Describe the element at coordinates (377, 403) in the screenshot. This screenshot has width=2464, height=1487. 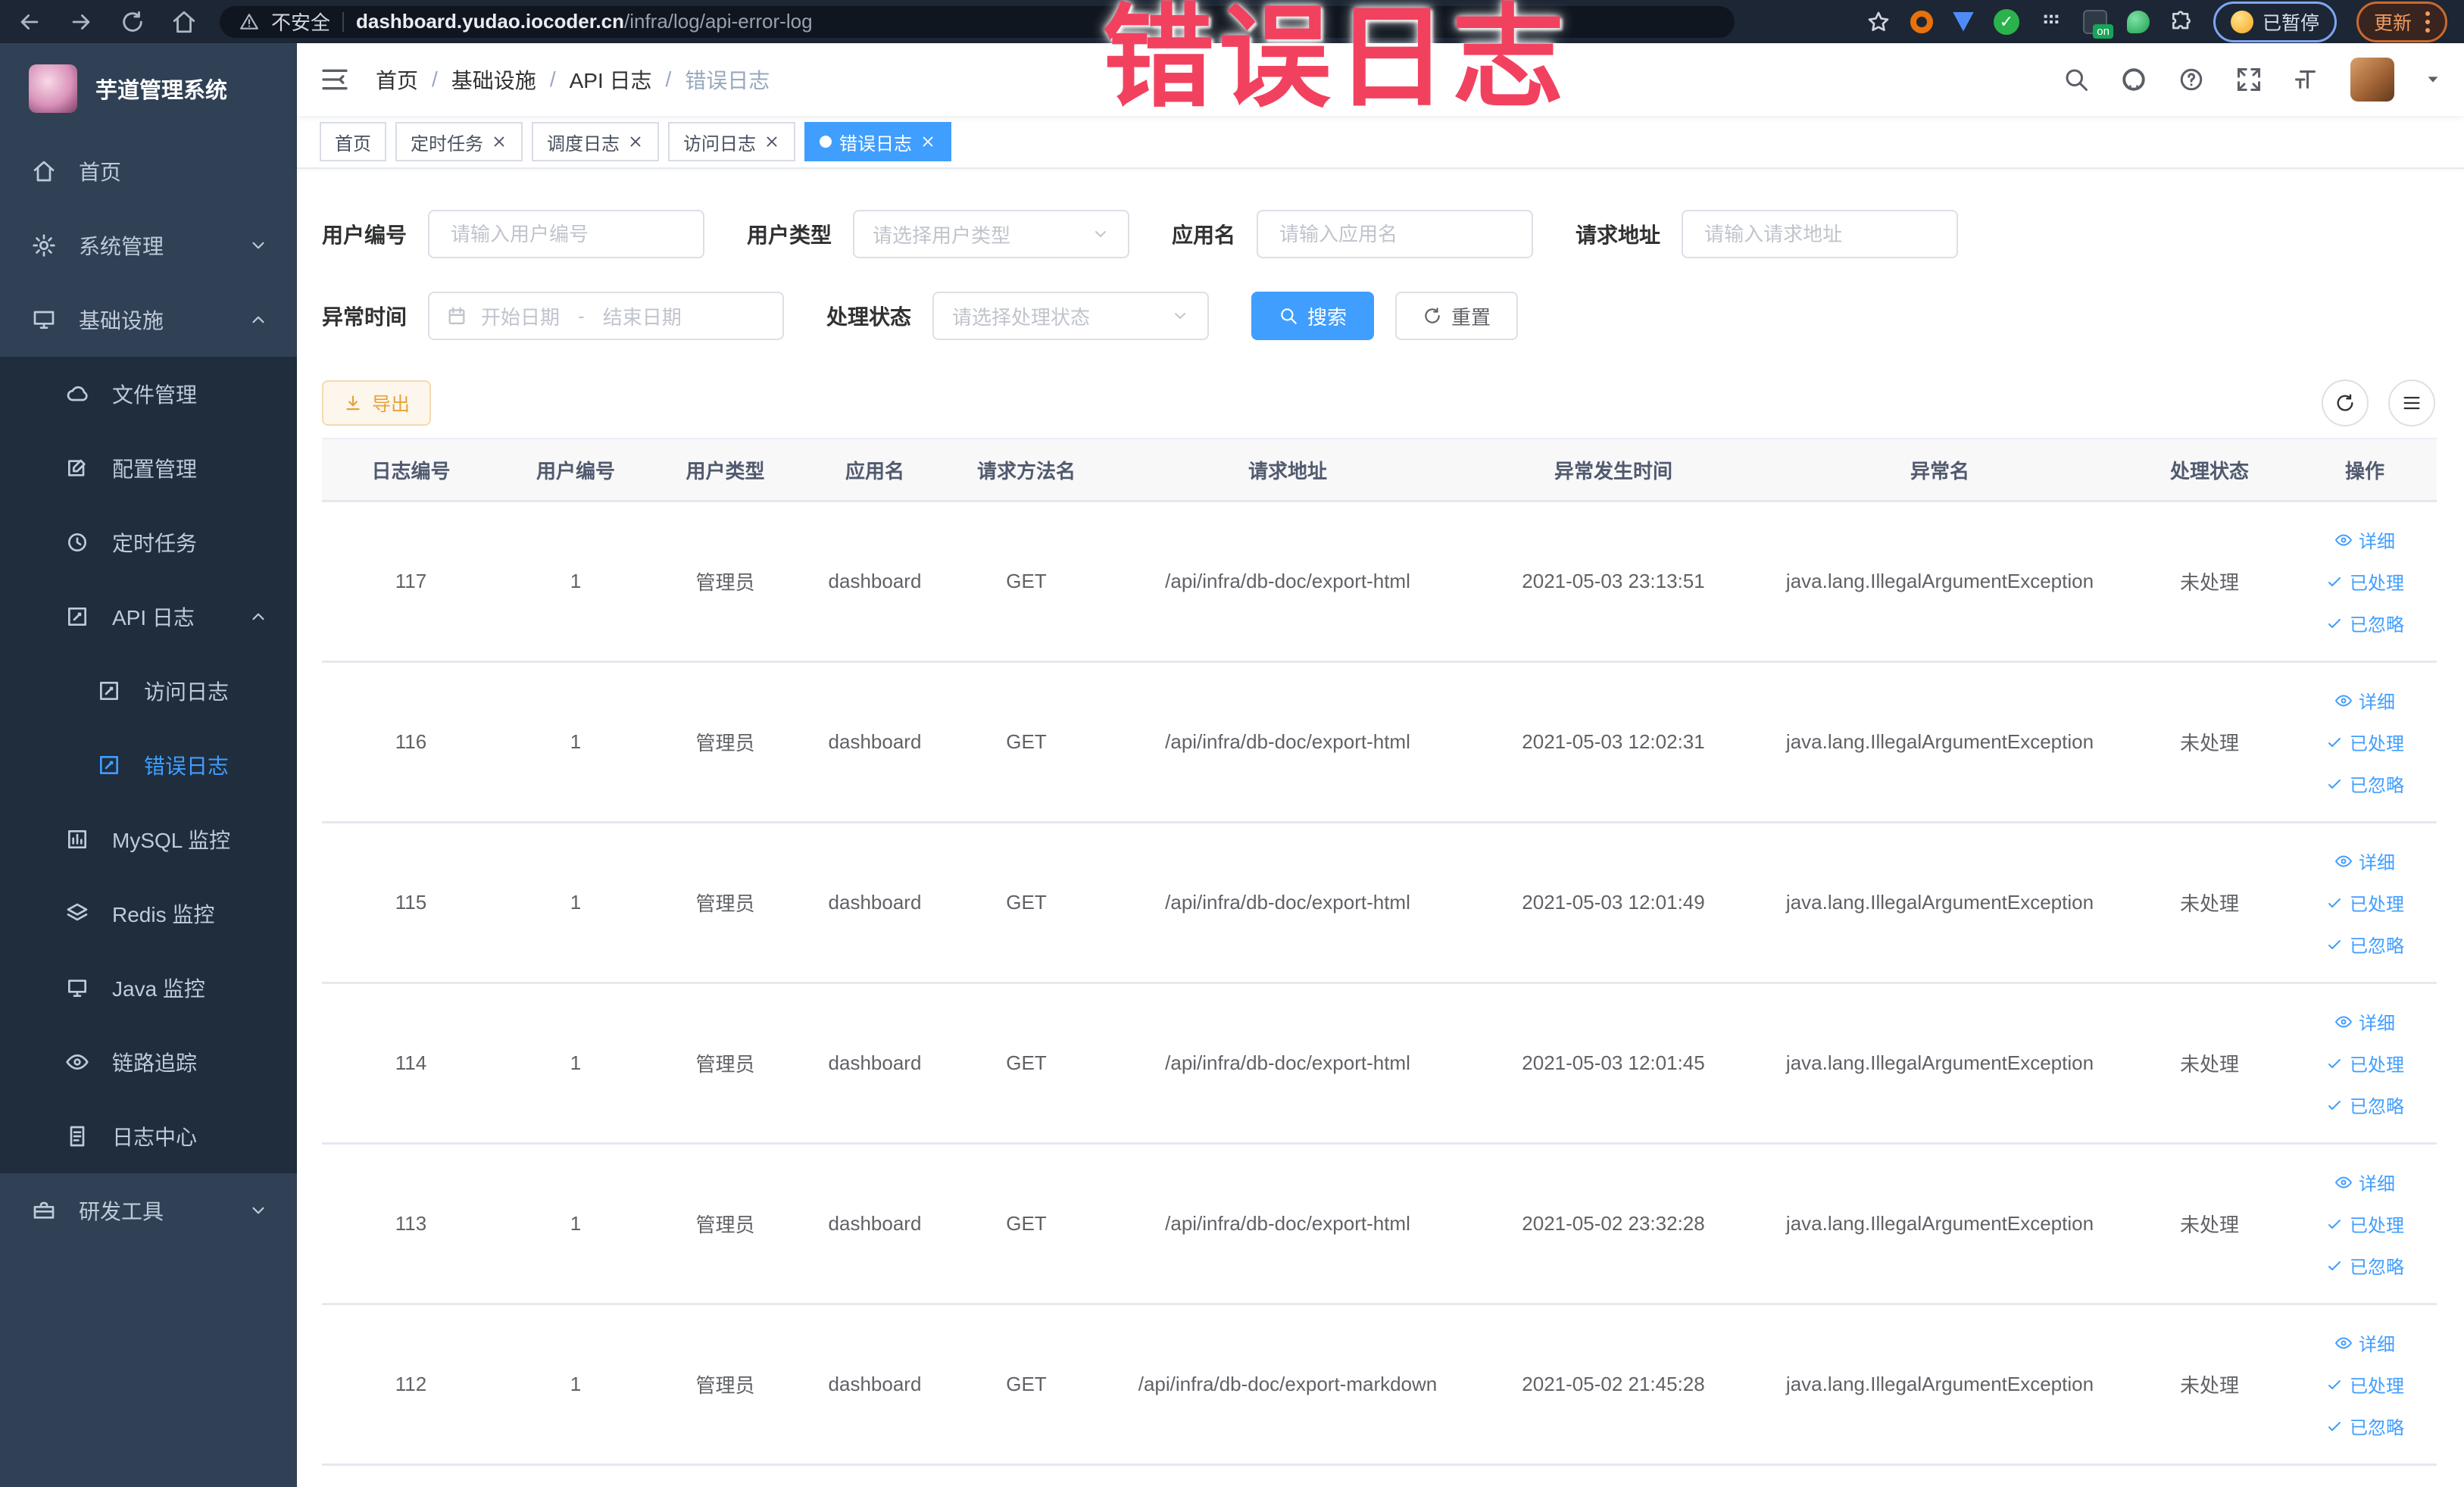
I see `export-button: 导出` at that location.